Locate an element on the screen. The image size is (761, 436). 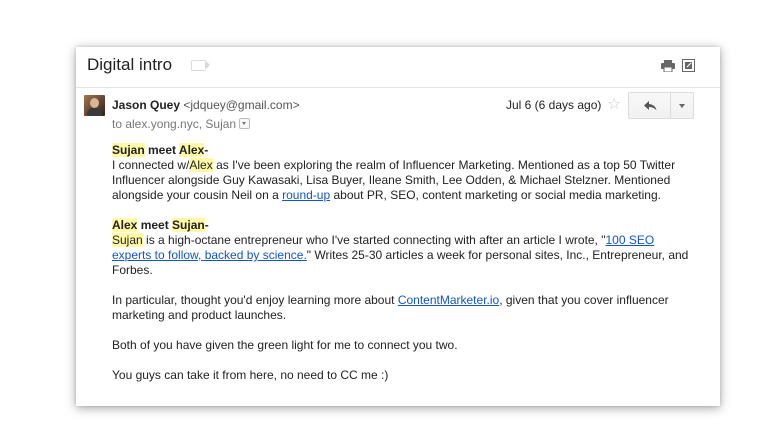
subject-row: Digital intro is located at coordinates (398, 67).